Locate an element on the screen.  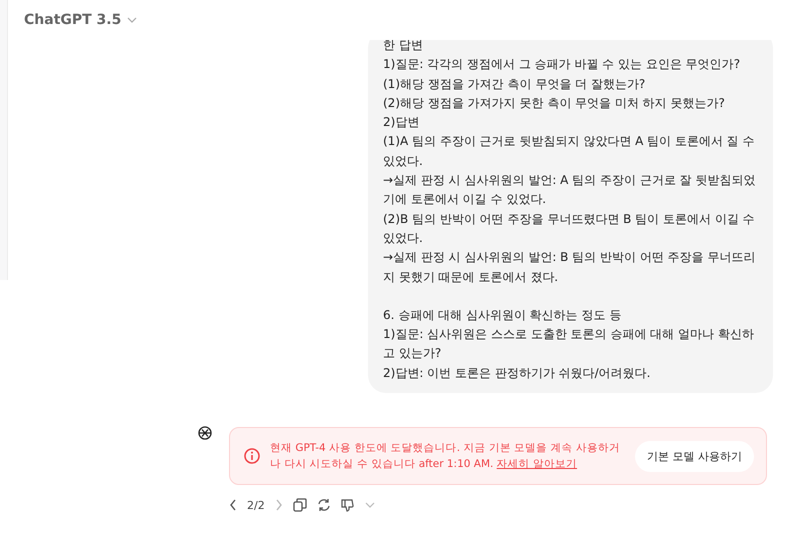
message-line: 2)답변: 이번 토론은 판정하기가 쉬웠다/어려웠다. is located at coordinates (517, 373).